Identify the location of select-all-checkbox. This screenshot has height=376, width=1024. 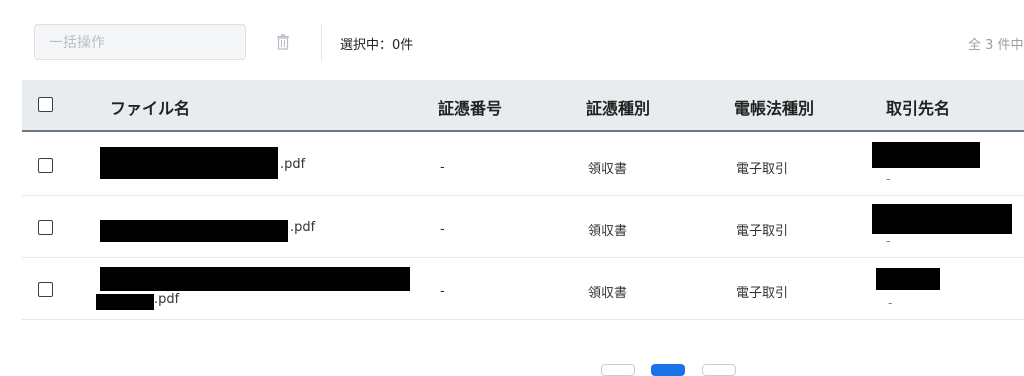
(45, 104).